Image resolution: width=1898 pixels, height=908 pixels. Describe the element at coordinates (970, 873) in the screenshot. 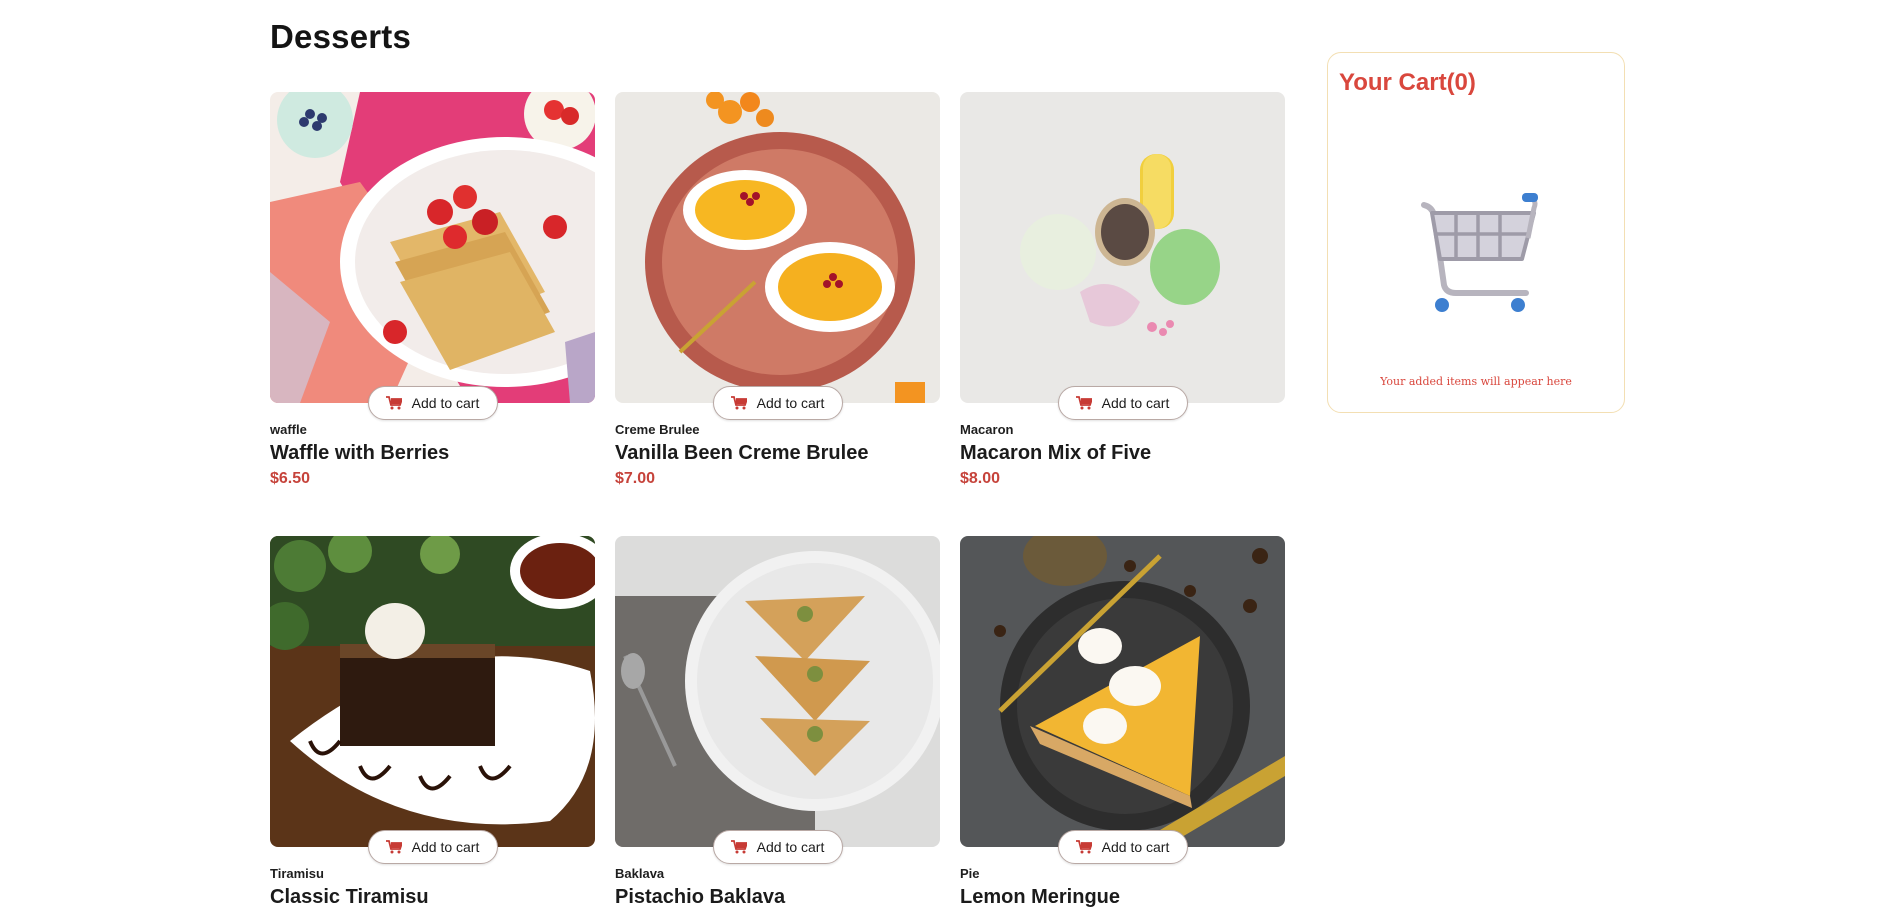

I see `product-category: Pie` at that location.